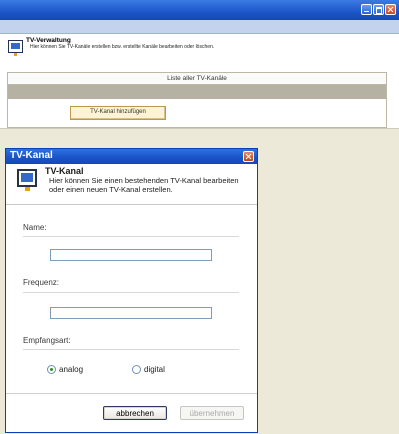 The width and height of the screenshot is (399, 434). I want to click on minimize-icon, so click(366, 9).